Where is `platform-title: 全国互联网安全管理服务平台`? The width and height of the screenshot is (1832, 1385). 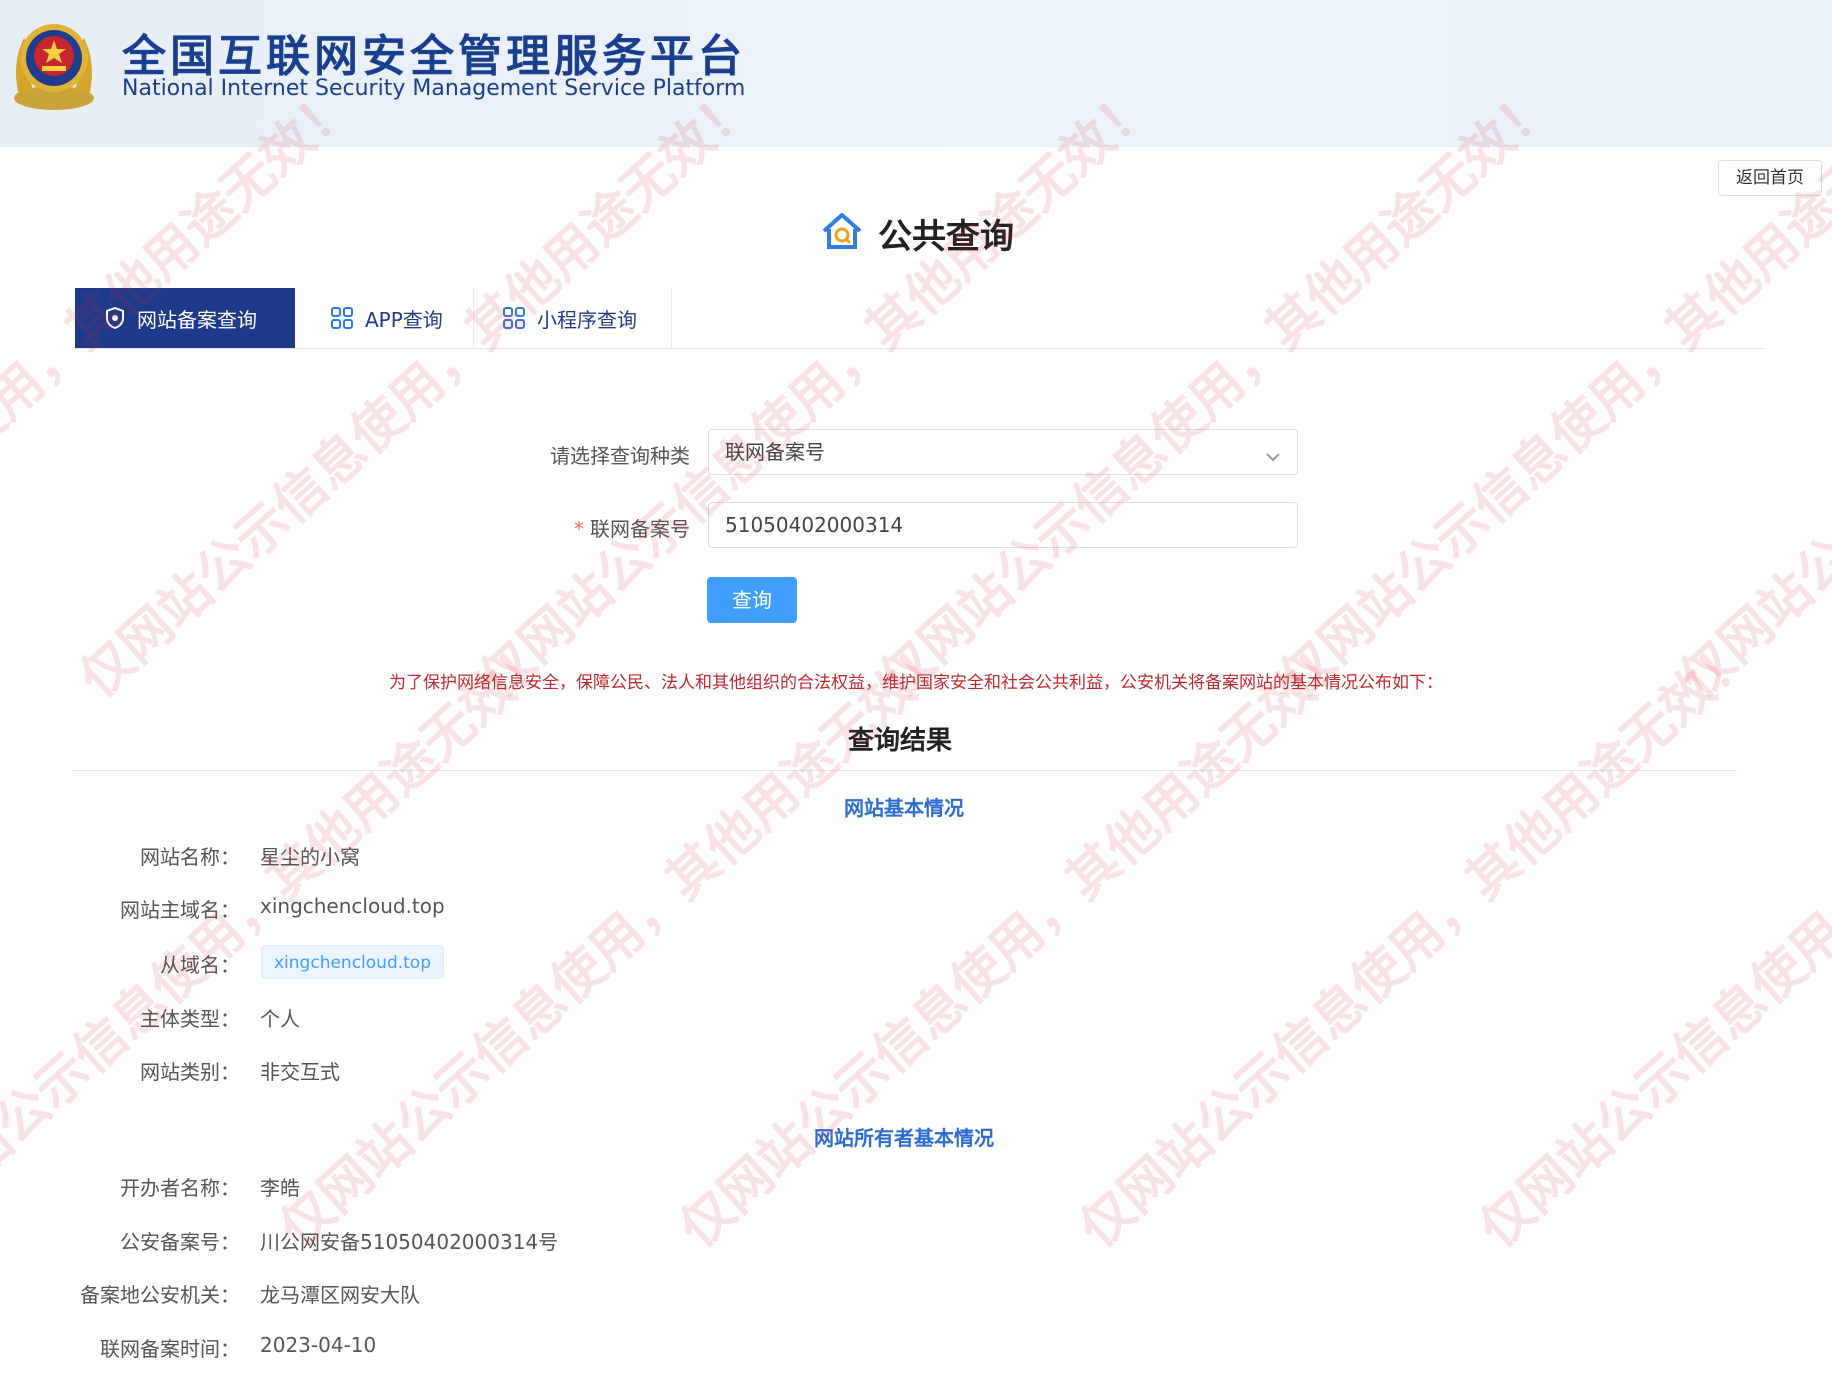
platform-title: 全国互联网安全管理服务平台 is located at coordinates (434, 56).